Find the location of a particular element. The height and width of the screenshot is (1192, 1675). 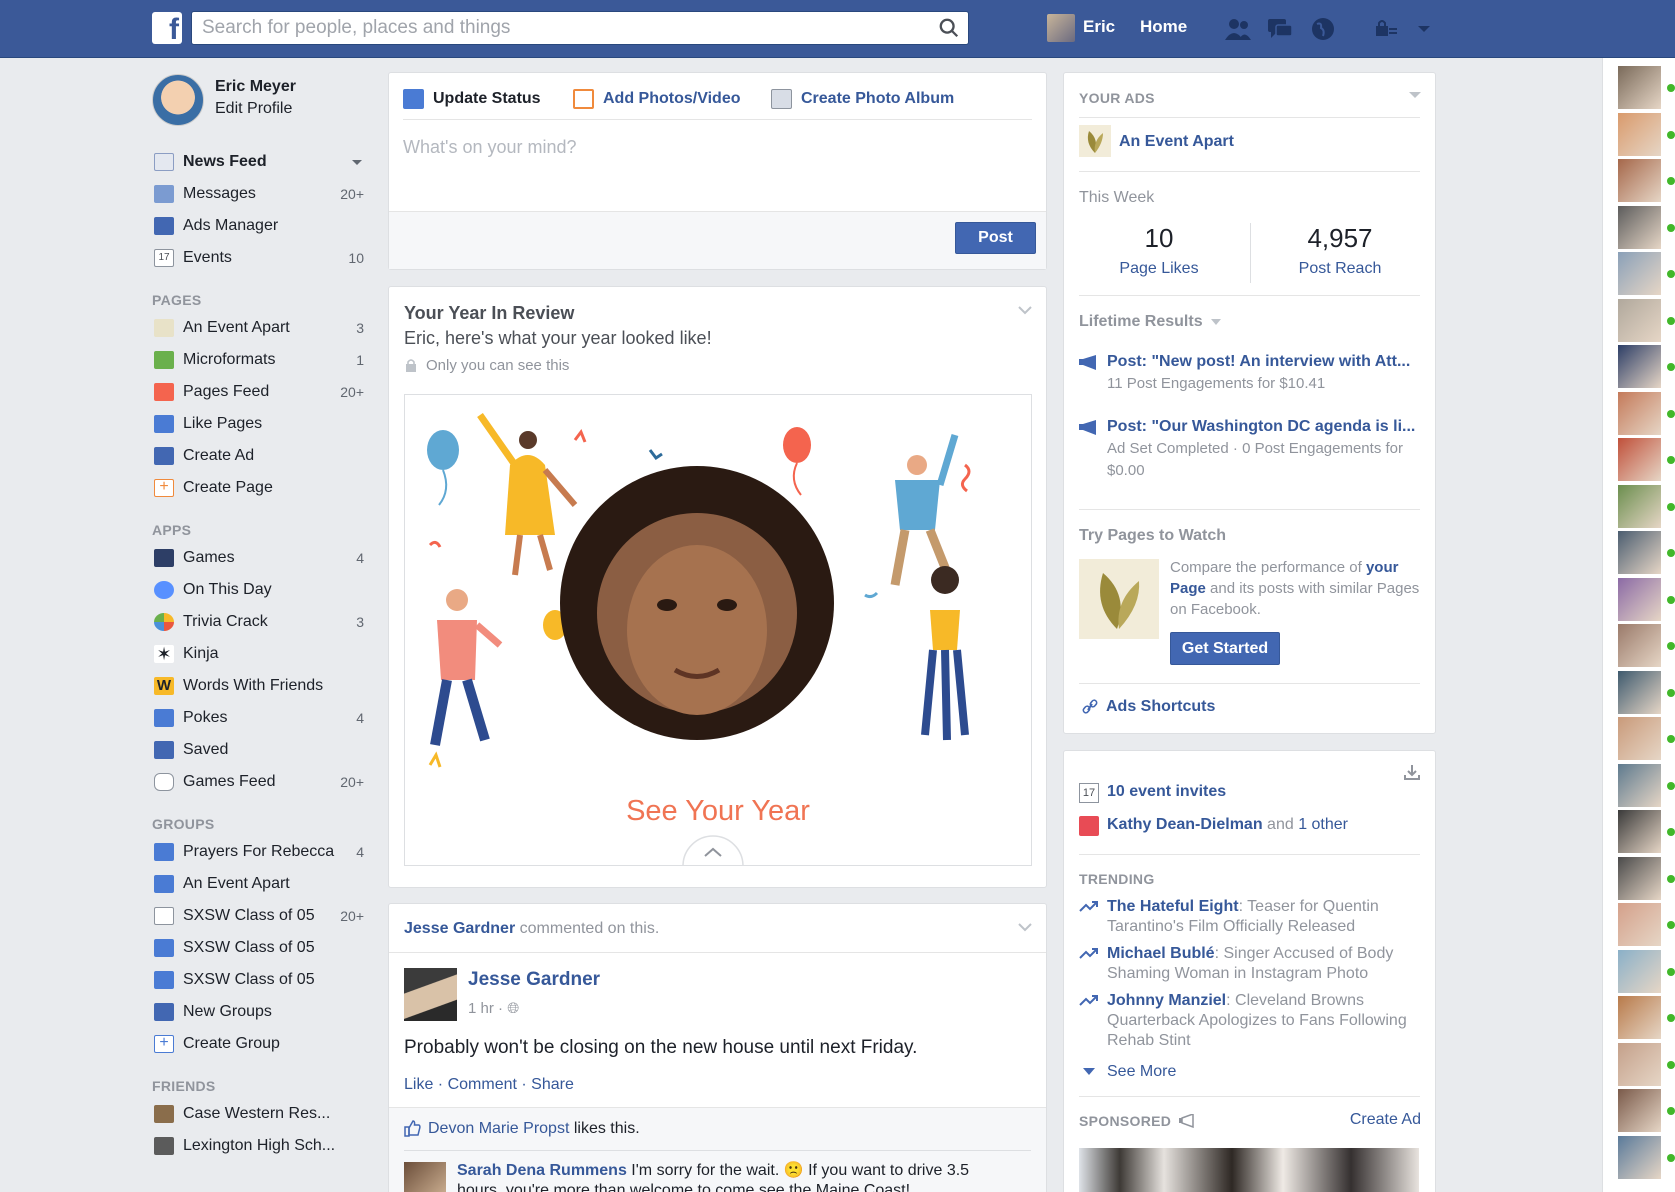

actor-link: Jesse Gardner is located at coordinates (459, 928).